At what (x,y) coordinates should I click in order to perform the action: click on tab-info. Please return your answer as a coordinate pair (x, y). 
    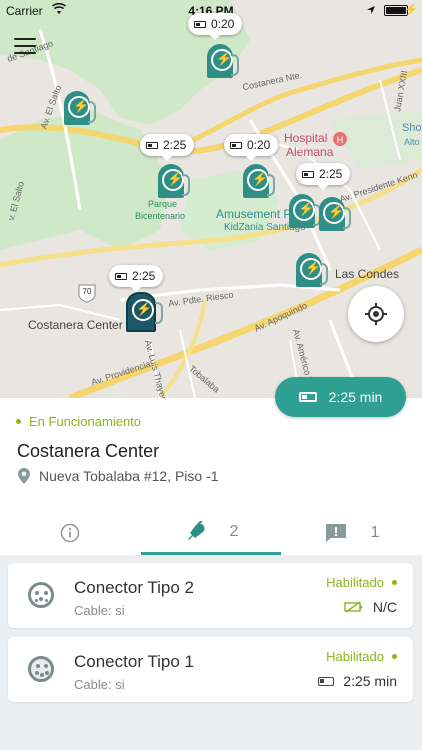
    Looking at the image, I should click on (70, 533).